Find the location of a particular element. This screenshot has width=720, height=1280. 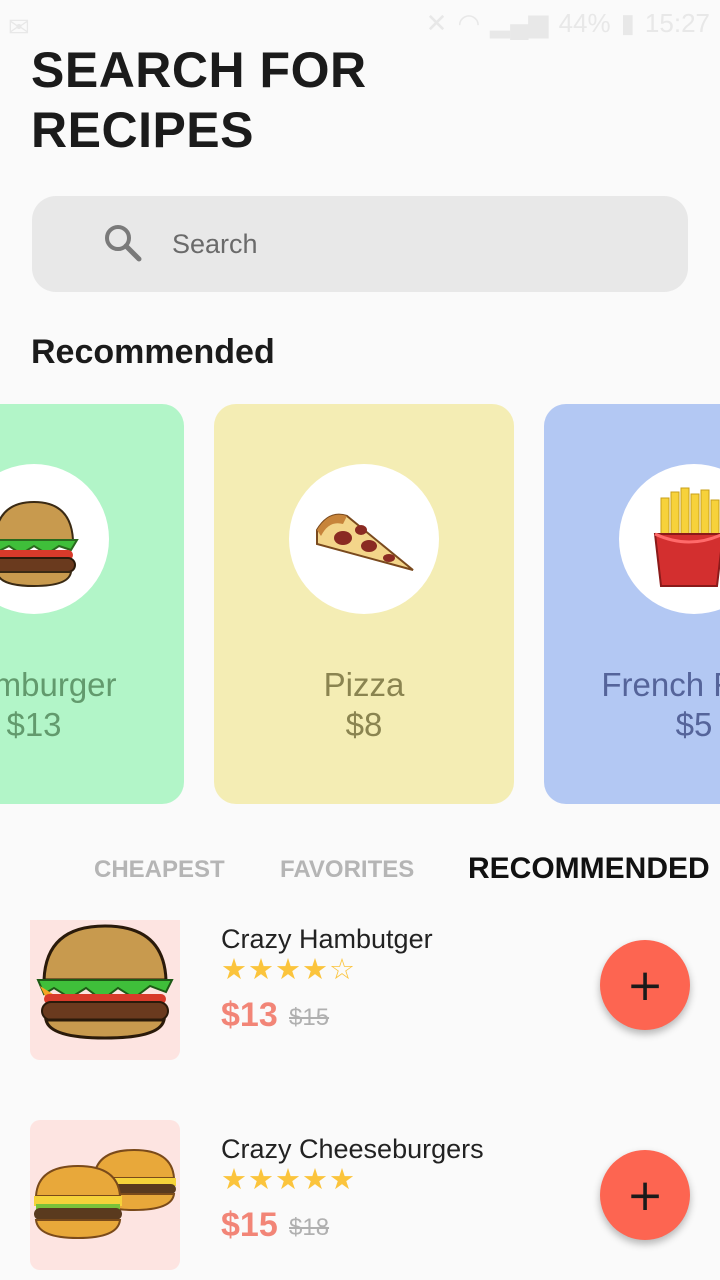

wifi-icon: ◠ is located at coordinates (469, 23).